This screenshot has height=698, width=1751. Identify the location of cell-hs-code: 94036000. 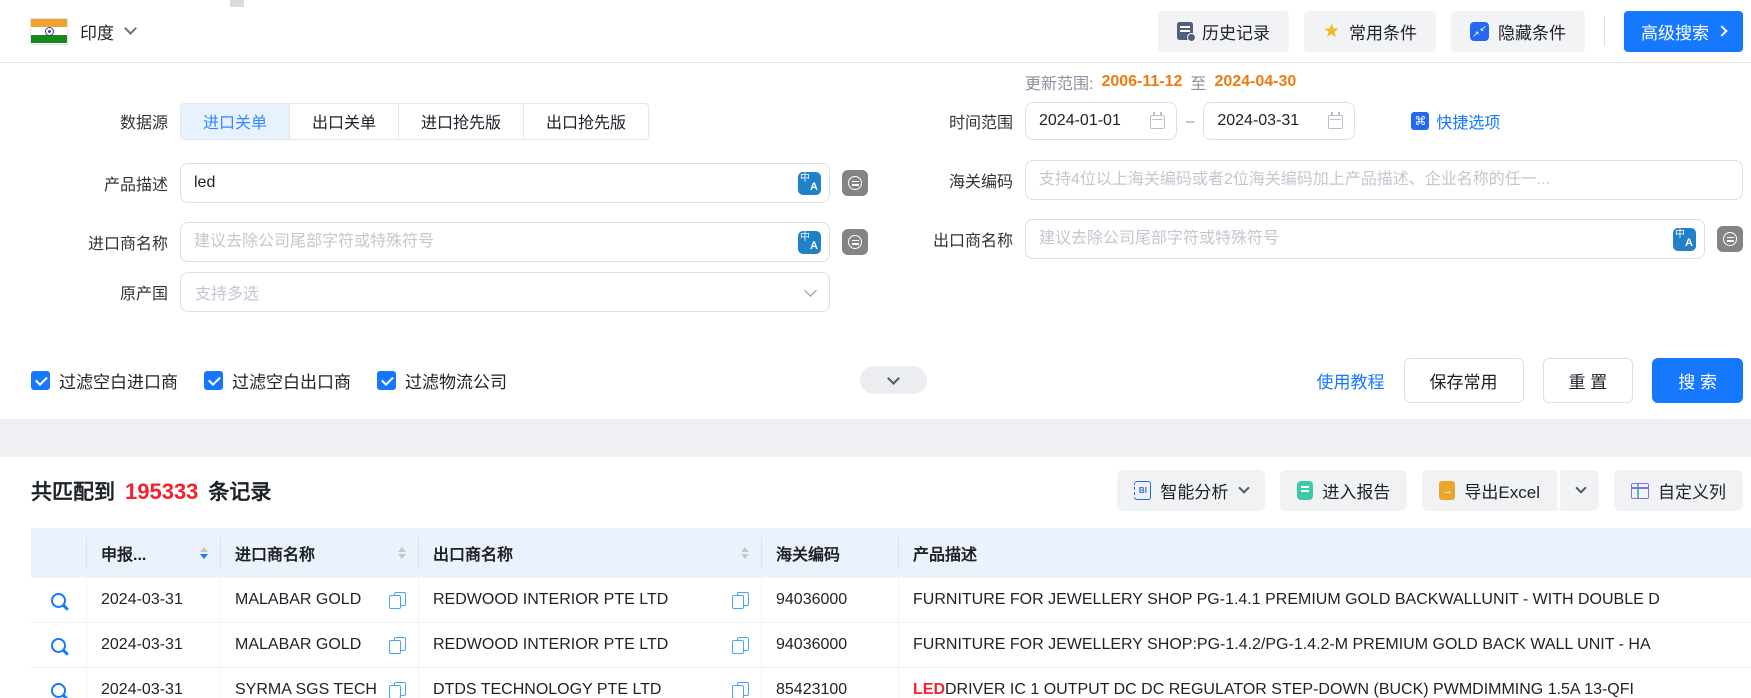
(812, 644).